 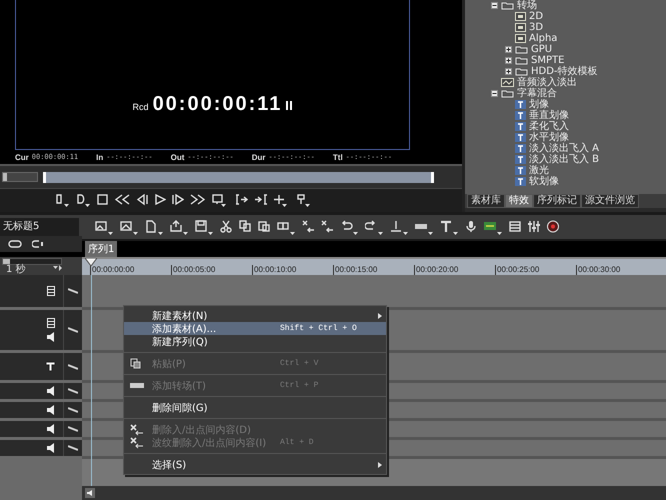 What do you see at coordinates (160, 200) in the screenshot?
I see `play-icon` at bounding box center [160, 200].